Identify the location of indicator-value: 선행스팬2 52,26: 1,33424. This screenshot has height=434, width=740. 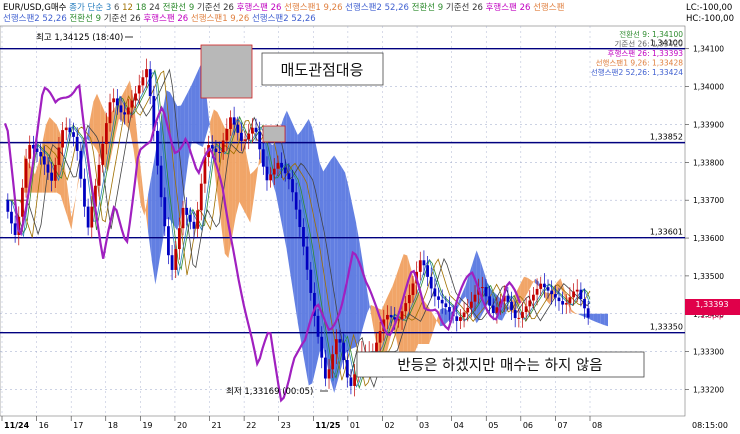
(637, 72).